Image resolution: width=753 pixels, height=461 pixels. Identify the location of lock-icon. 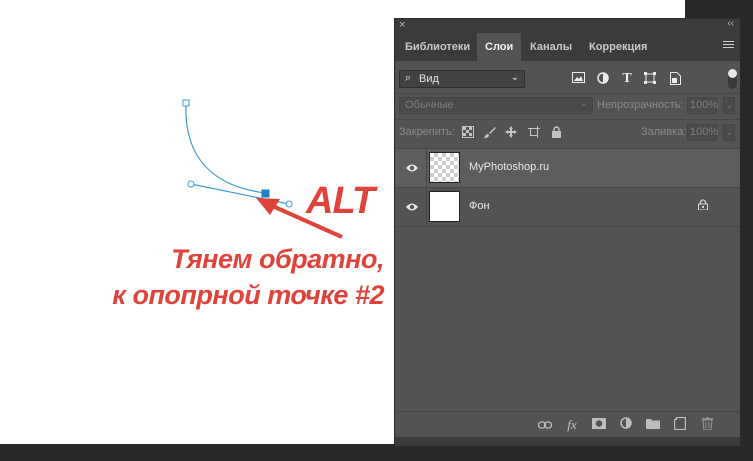
(703, 206).